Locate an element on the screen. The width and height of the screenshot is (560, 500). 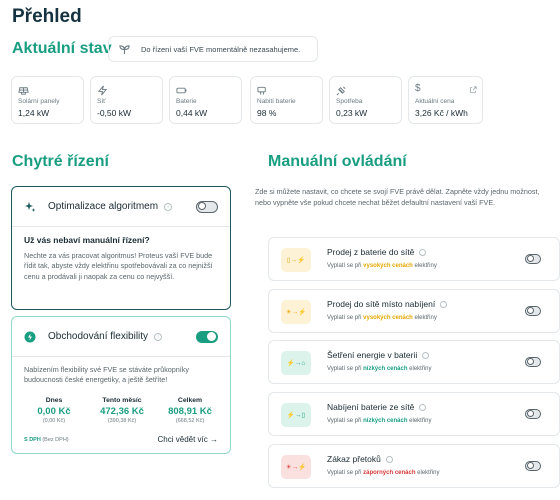
battery-icon is located at coordinates (205, 88).